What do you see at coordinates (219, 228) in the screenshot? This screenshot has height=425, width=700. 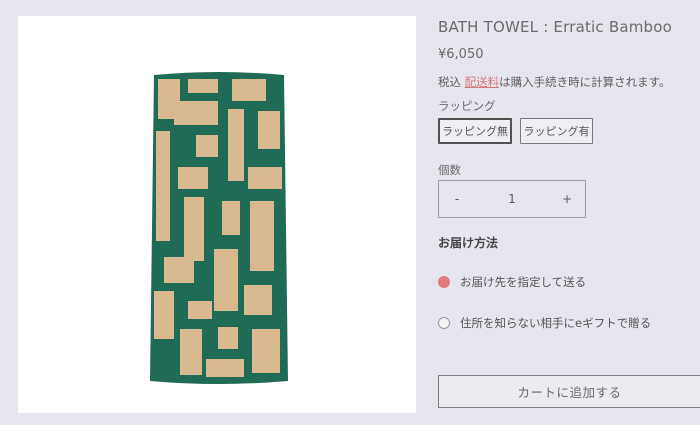 I see `towel-image` at bounding box center [219, 228].